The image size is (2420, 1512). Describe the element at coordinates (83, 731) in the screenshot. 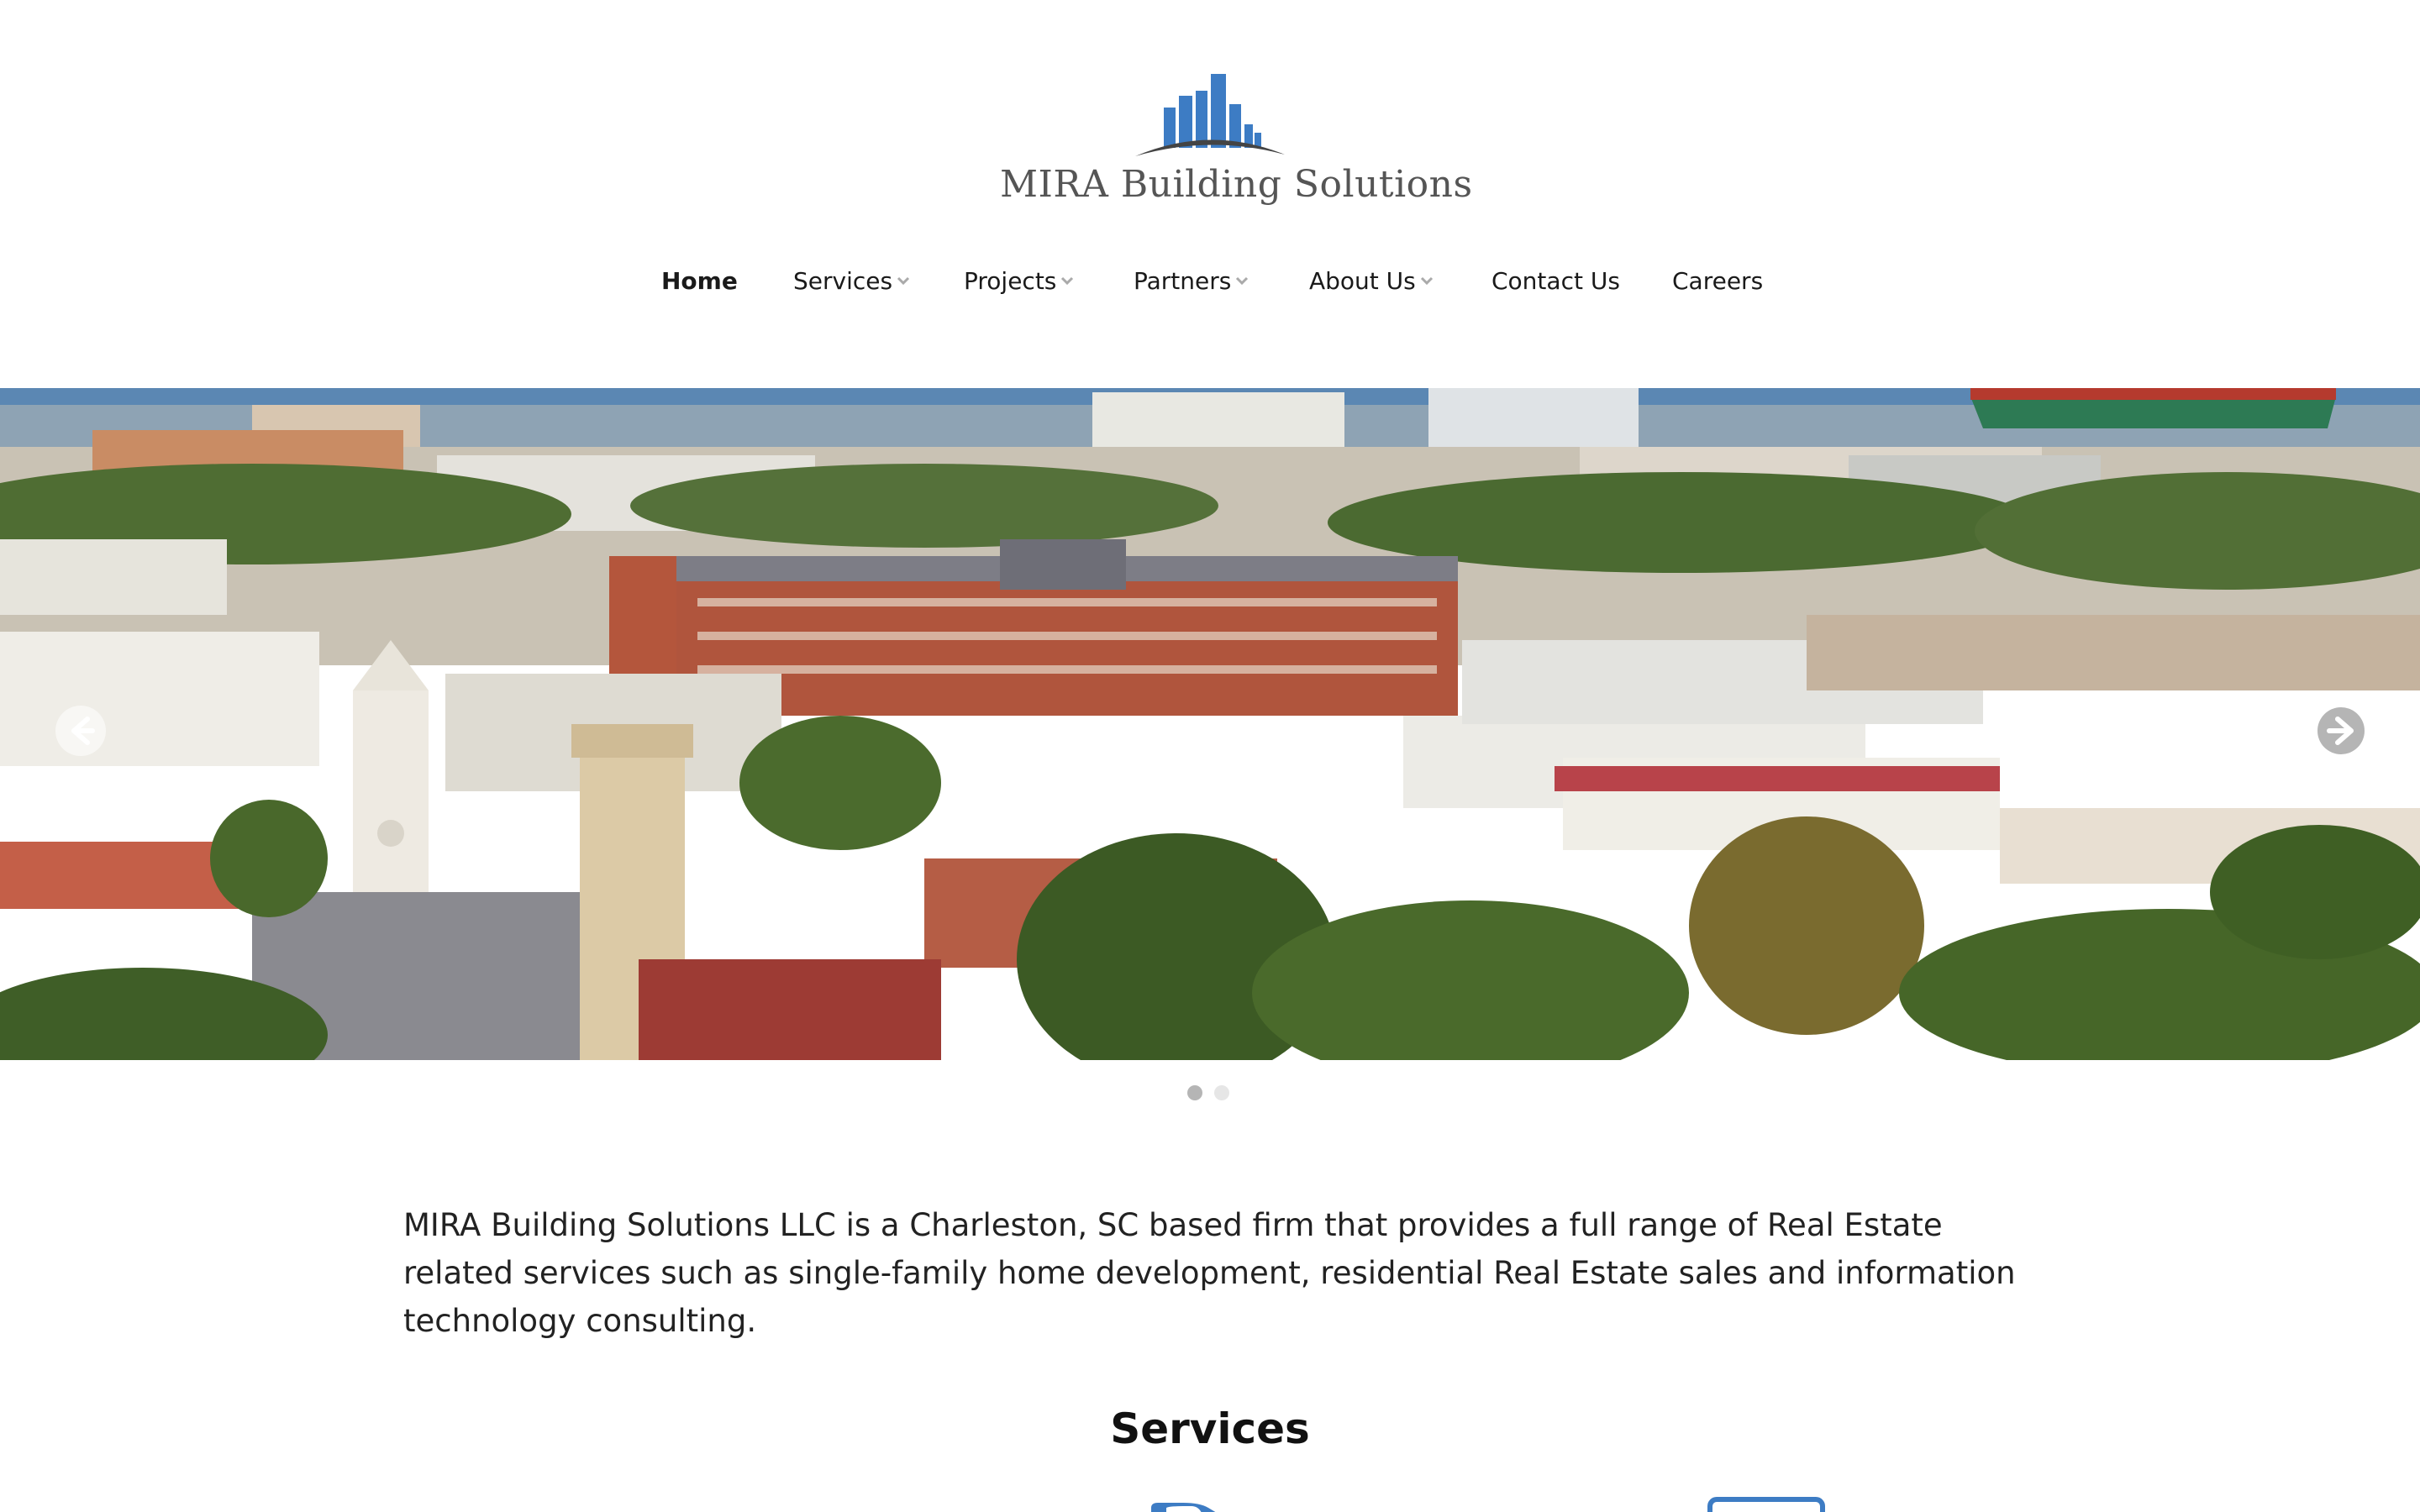

I see `arrow-left-icon` at that location.